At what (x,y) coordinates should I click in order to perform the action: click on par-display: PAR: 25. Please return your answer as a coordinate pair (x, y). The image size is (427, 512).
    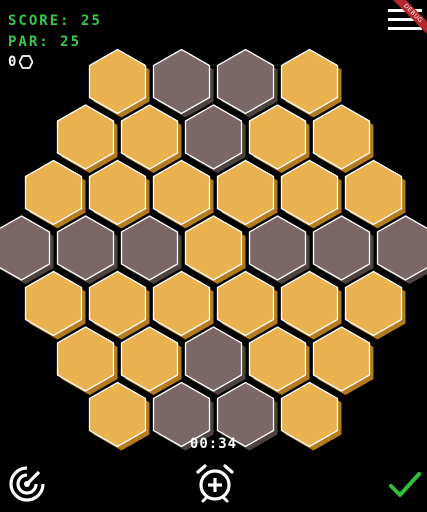
    Looking at the image, I should click on (44, 42).